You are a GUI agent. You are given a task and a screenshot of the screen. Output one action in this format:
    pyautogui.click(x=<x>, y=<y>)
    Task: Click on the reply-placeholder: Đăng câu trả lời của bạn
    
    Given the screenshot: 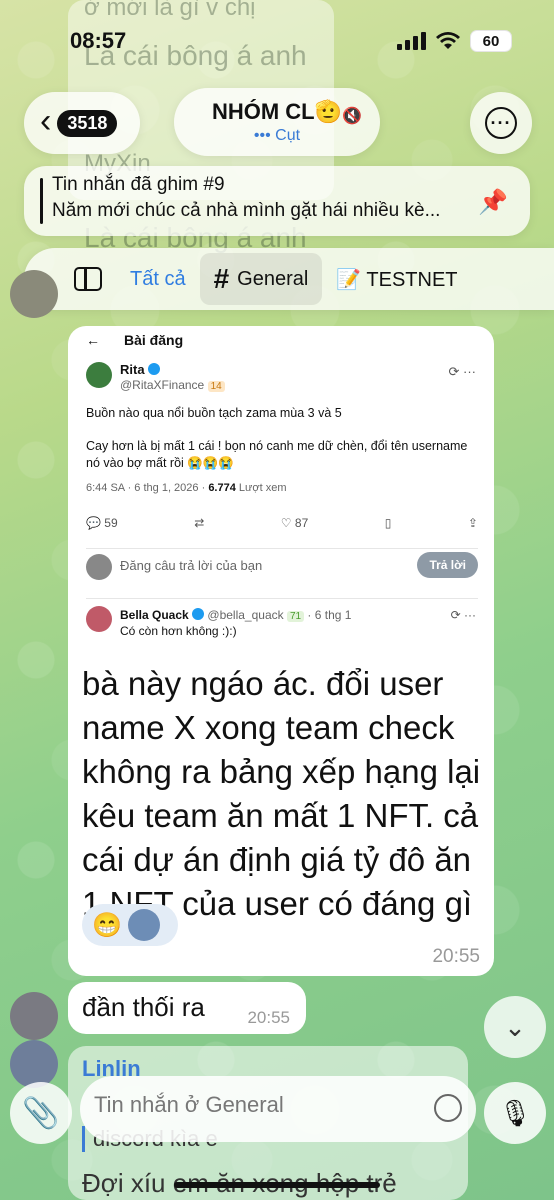 What is the action you would take?
    pyautogui.click(x=191, y=565)
    